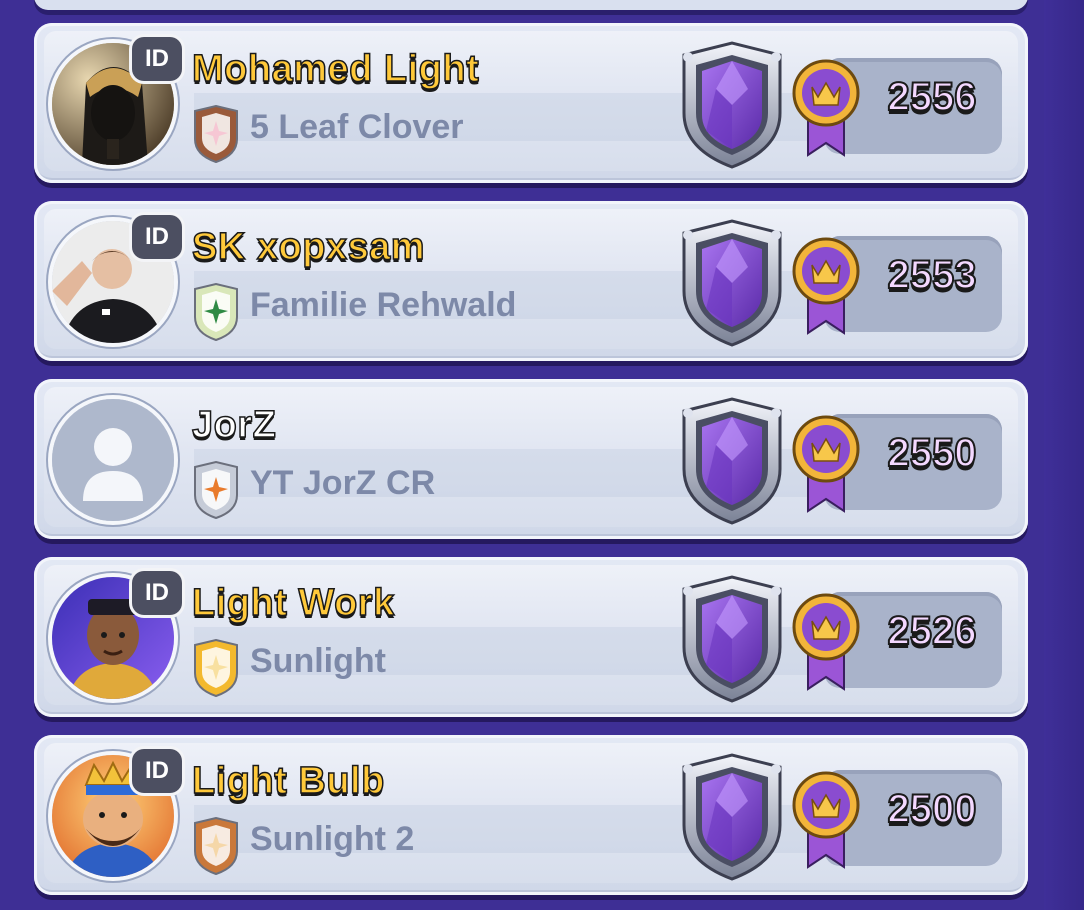 The width and height of the screenshot is (1084, 910). What do you see at coordinates (531, 5) in the screenshot?
I see `previous-row-edge` at bounding box center [531, 5].